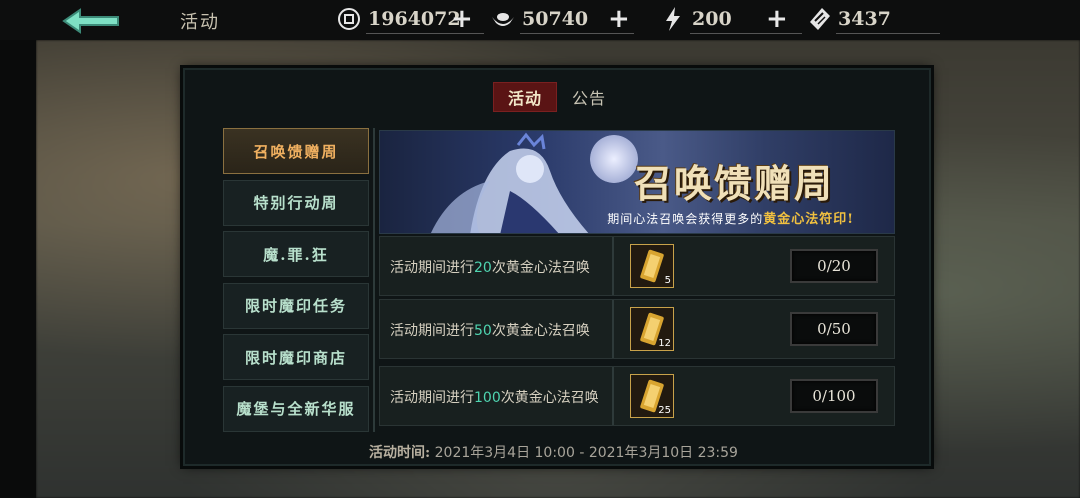  What do you see at coordinates (18, 269) in the screenshot?
I see `left-edge` at bounding box center [18, 269].